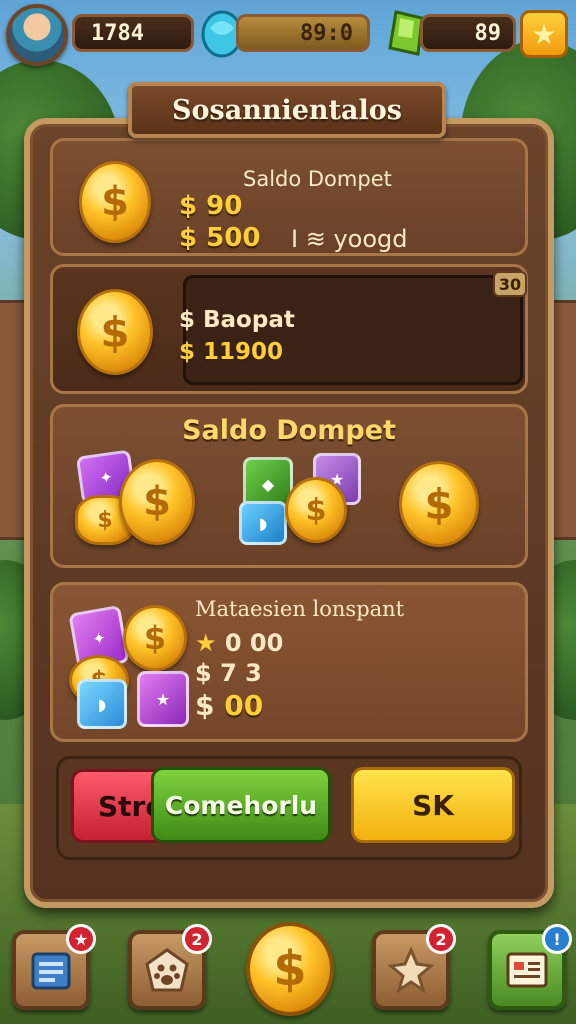  Describe the element at coordinates (557, 939) in the screenshot. I see `info-badge: !` at that location.